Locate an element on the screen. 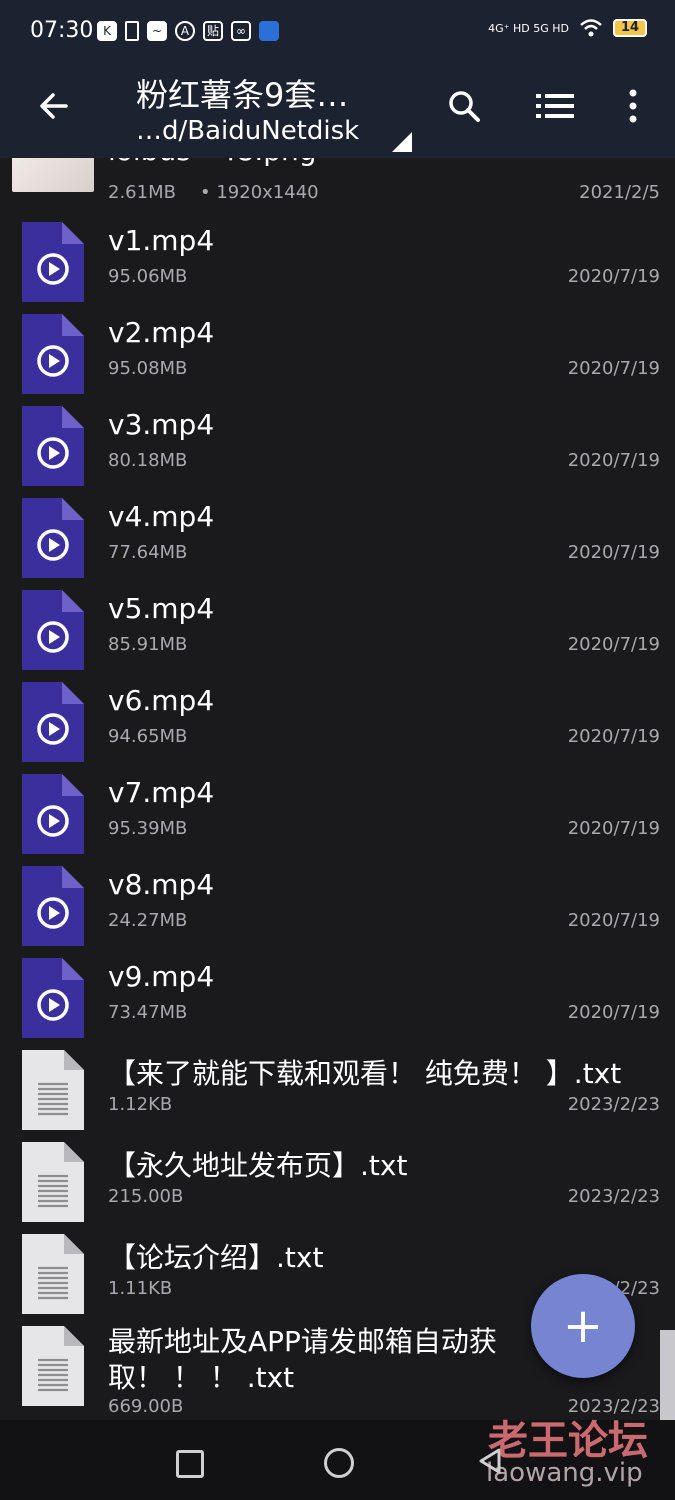  app-icon: A is located at coordinates (185, 31).